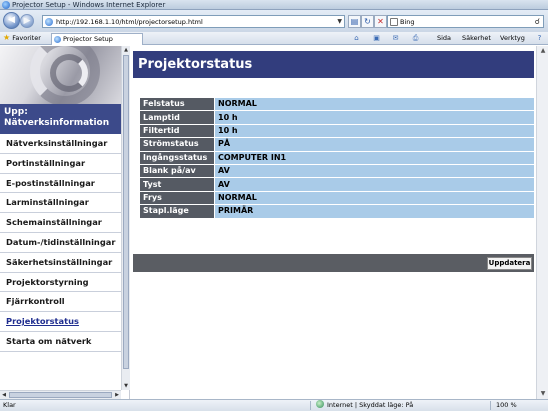 The image size is (548, 411). I want to click on tab-label: Projector Setup, so click(88, 39).